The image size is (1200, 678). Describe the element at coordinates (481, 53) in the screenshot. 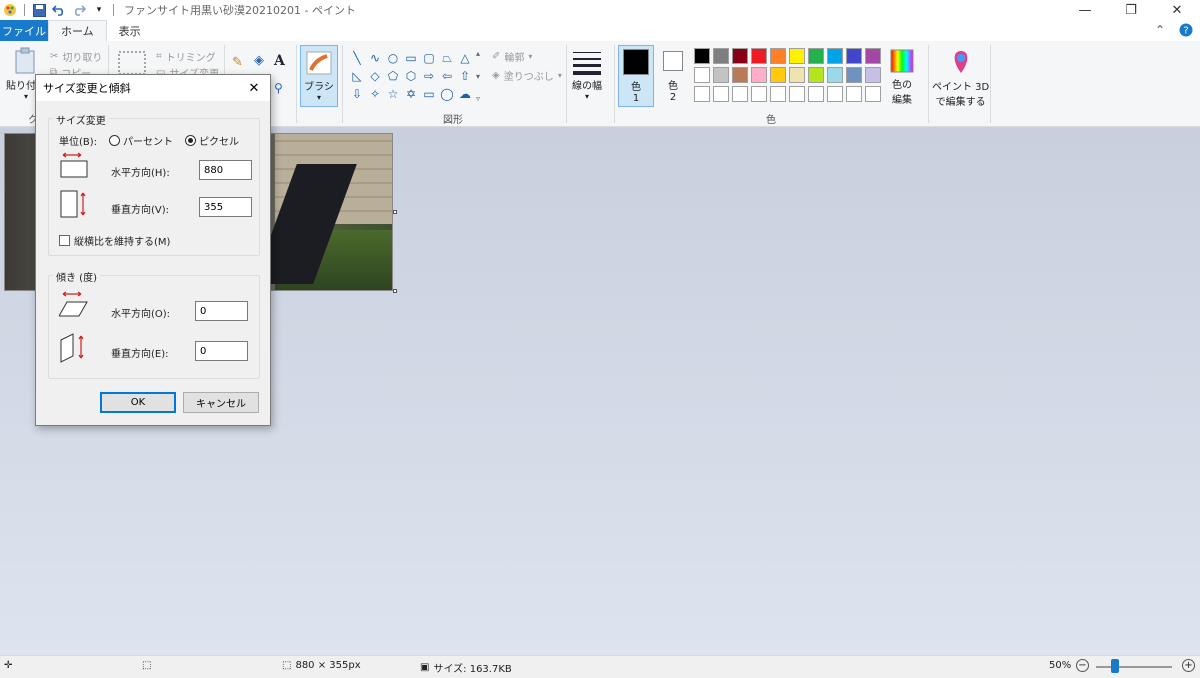

I see `scroll-up-icon: ▴` at that location.